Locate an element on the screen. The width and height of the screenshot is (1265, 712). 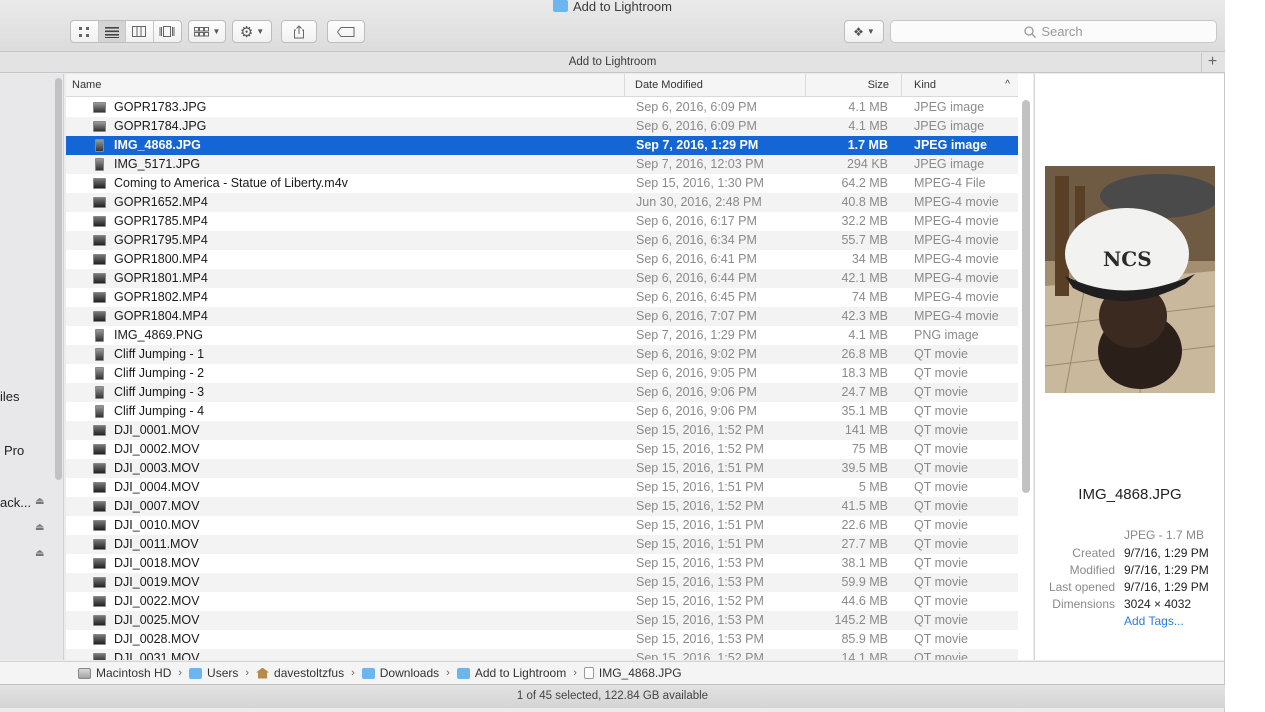
column-view-icon is located at coordinates (139, 31).